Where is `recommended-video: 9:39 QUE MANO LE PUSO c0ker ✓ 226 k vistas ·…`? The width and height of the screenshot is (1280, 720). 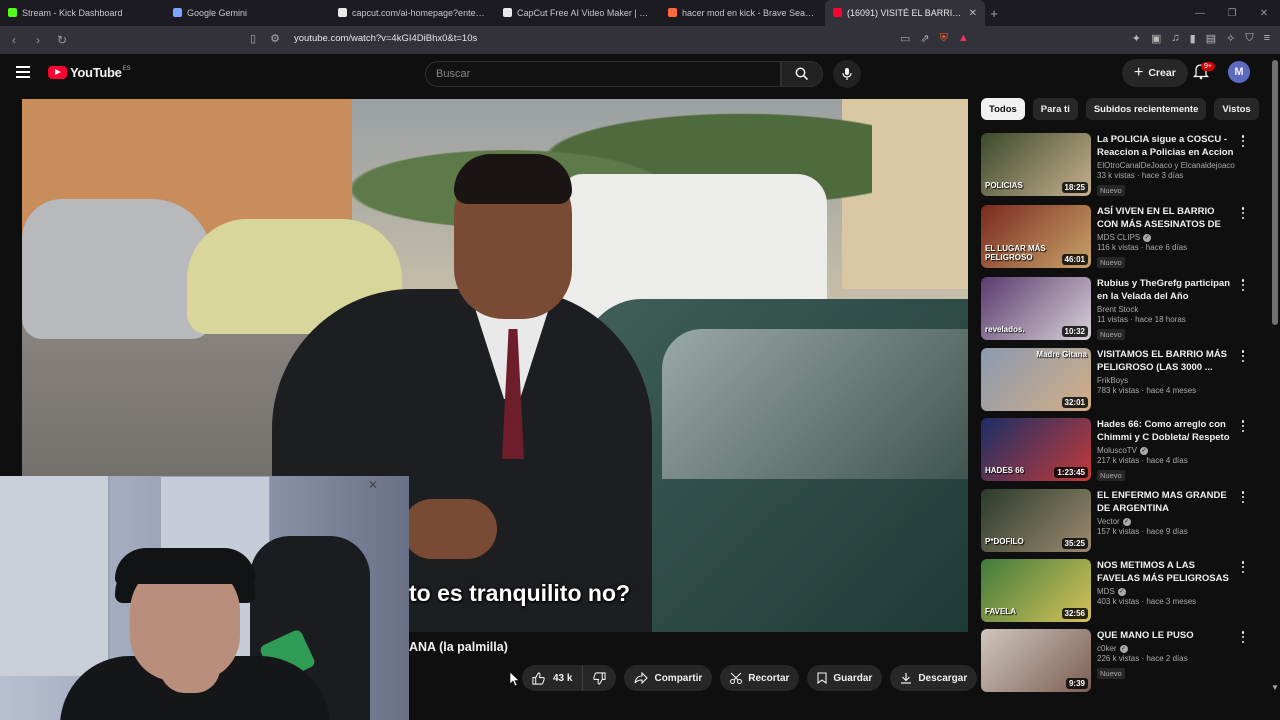 recommended-video: 9:39 QUE MANO LE PUSO c0ker ✓ 226 k vistas ·… is located at coordinates (1116, 662).